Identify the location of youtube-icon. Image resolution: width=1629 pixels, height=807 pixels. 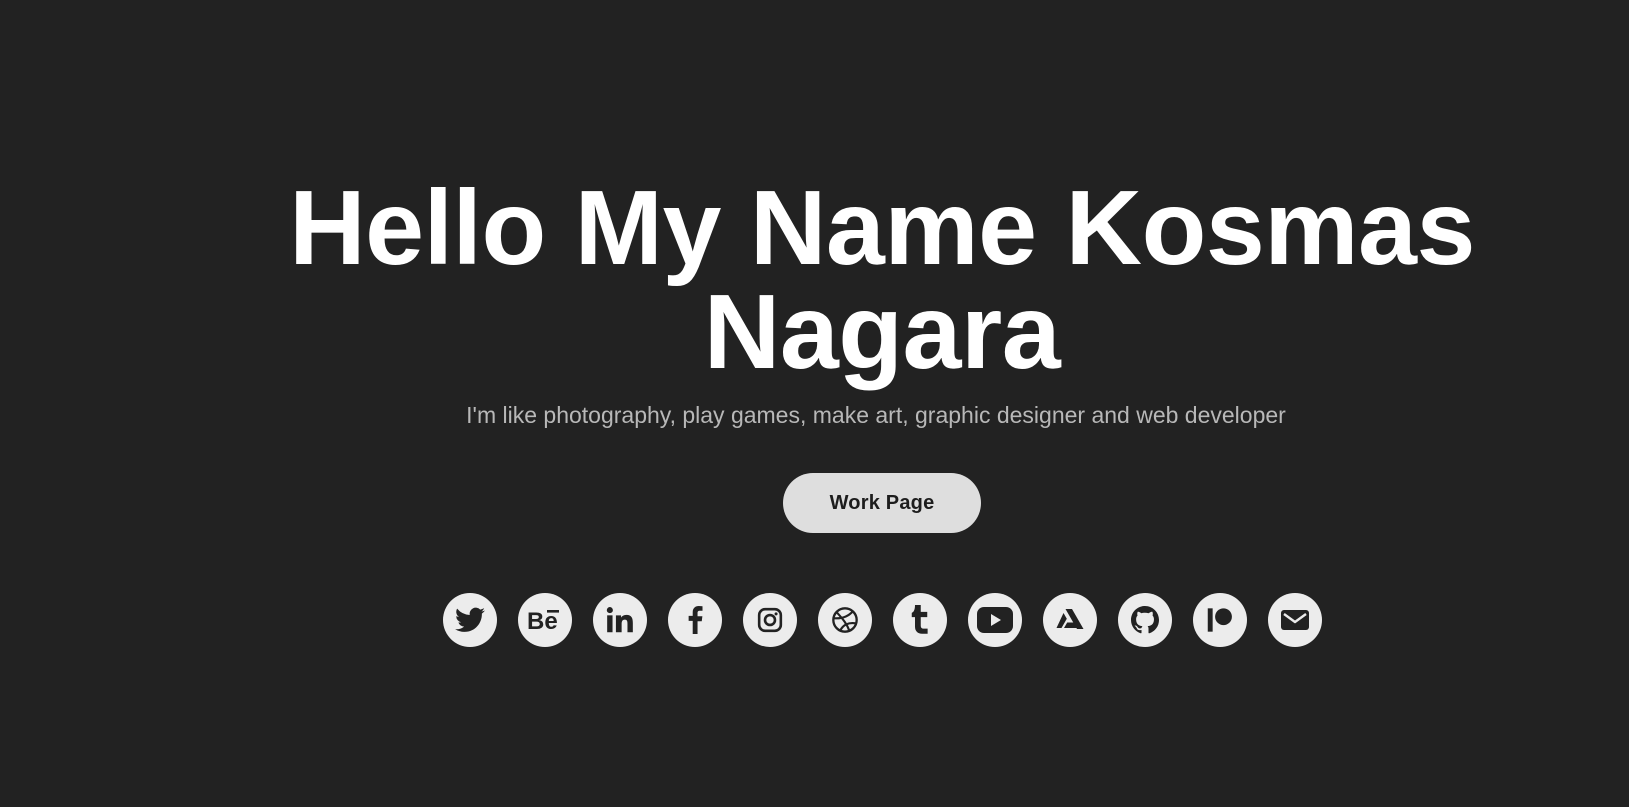
(995, 620).